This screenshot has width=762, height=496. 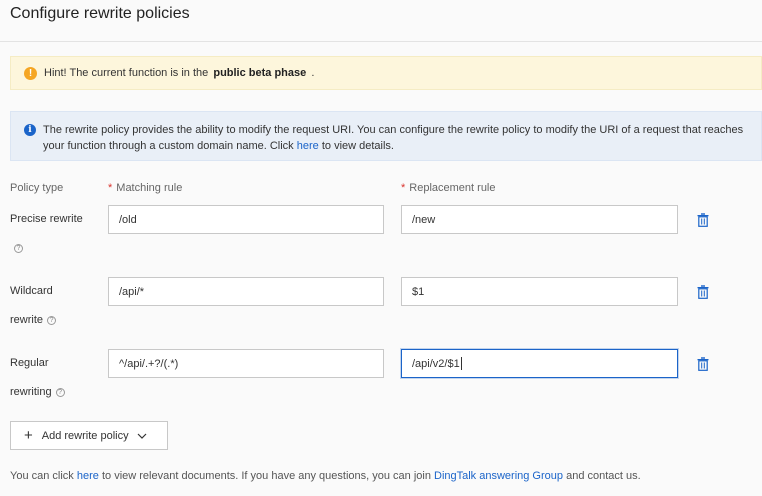 I want to click on regular-rewriting-label-line2: rewriting?, so click(x=37, y=392).